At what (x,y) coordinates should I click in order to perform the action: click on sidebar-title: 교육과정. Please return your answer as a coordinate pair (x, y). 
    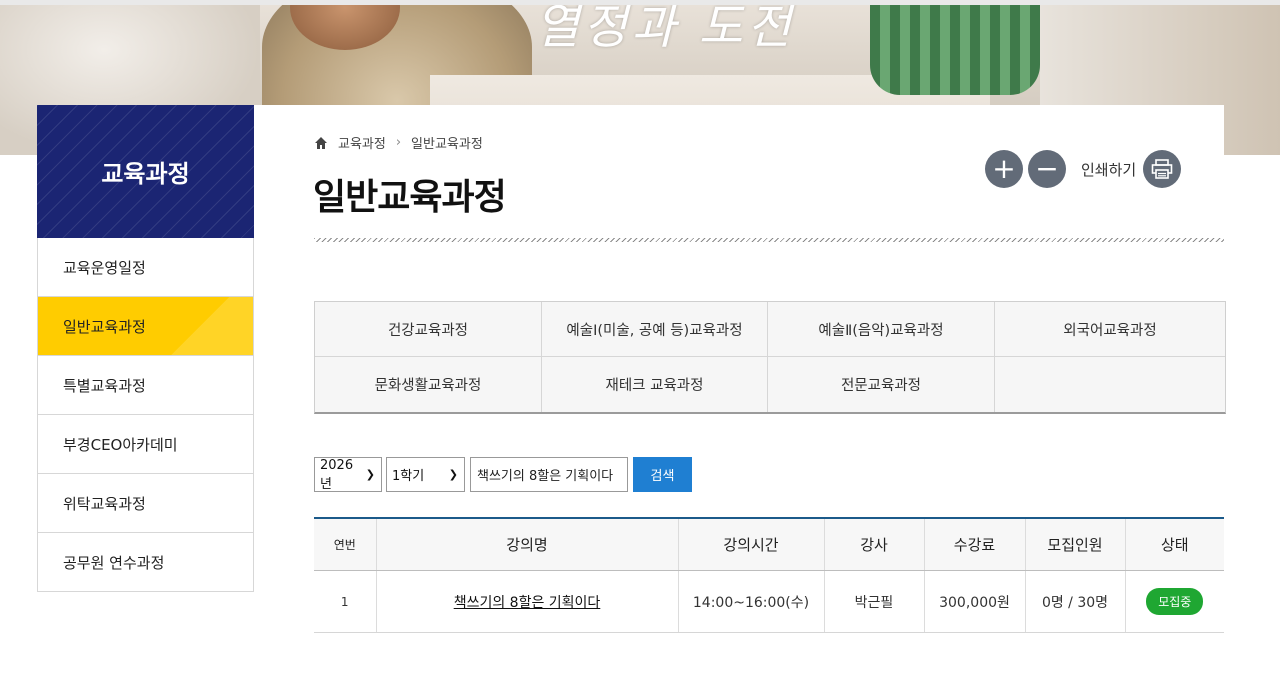
    Looking at the image, I should click on (145, 171).